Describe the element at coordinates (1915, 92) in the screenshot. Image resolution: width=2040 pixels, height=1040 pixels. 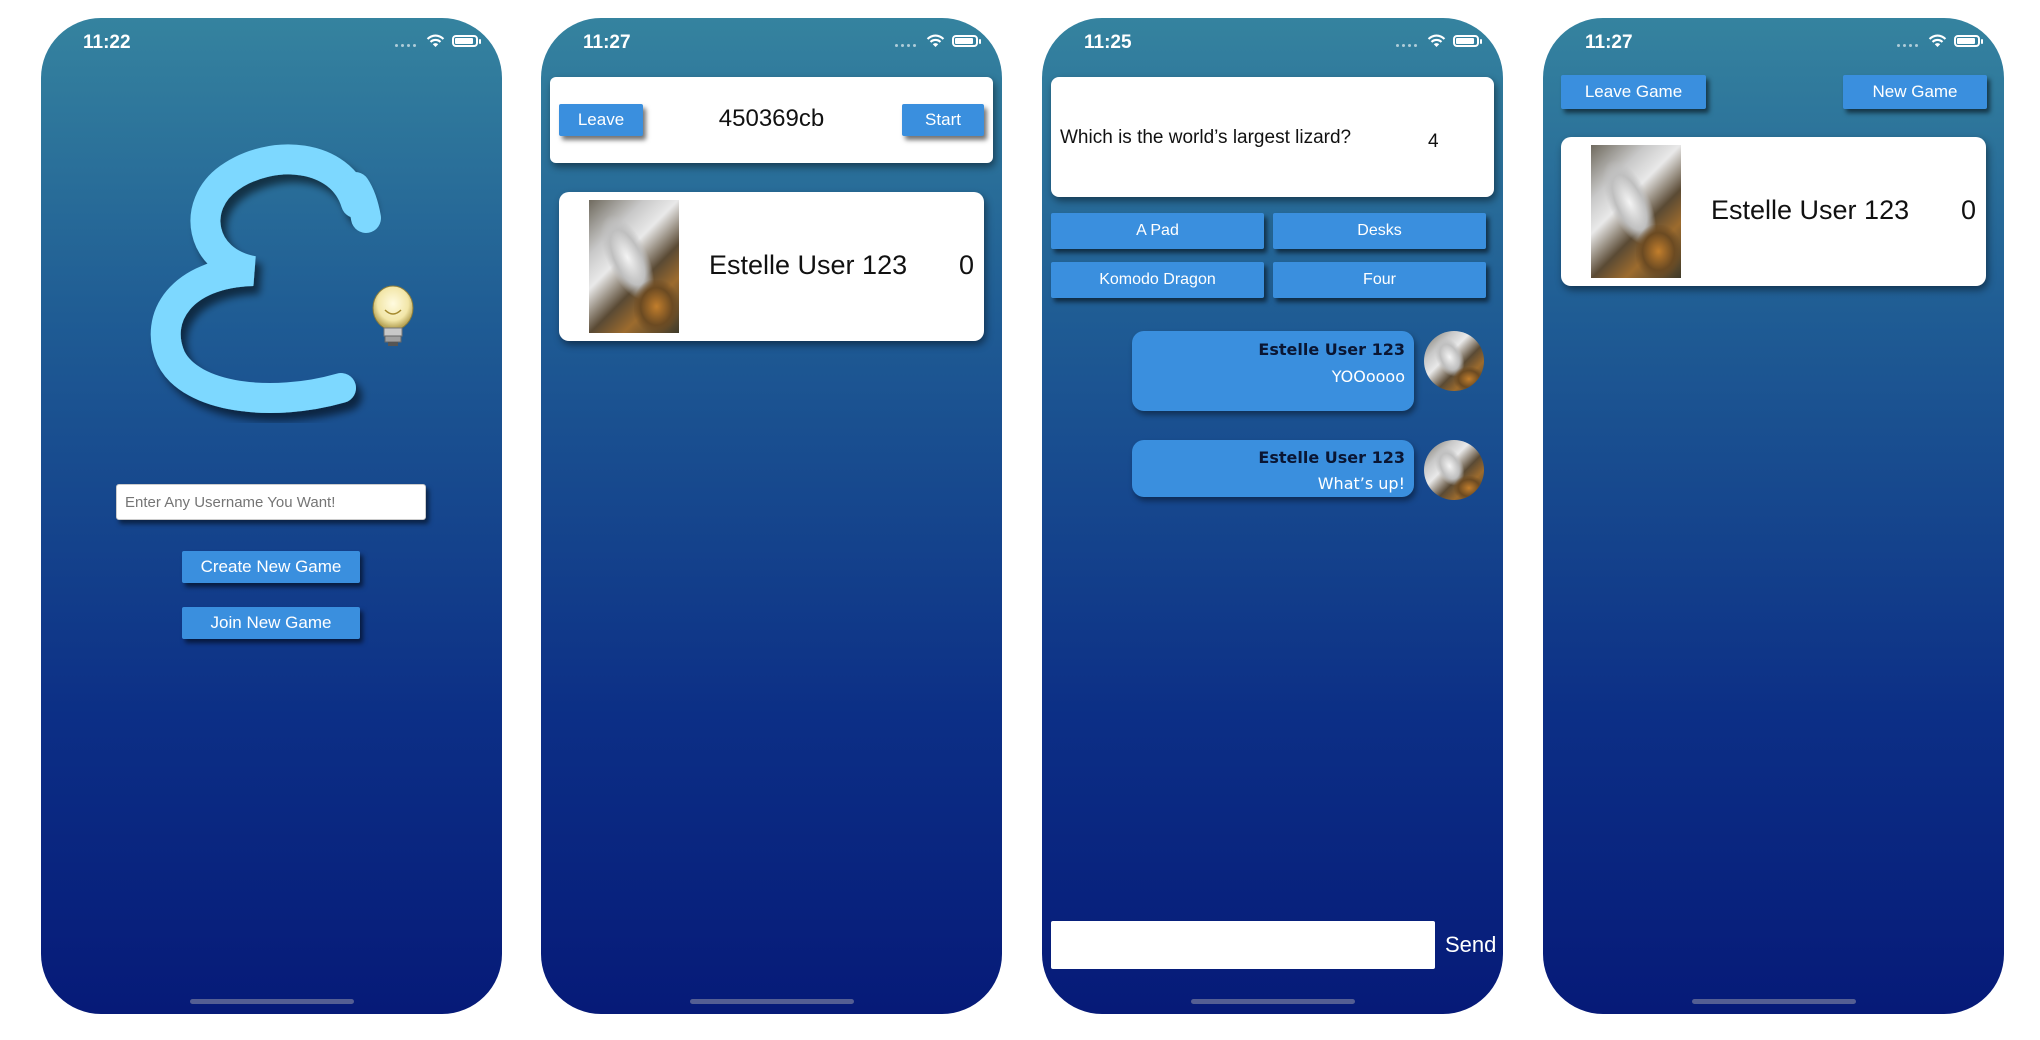
I see `new-game-button: New Game` at that location.